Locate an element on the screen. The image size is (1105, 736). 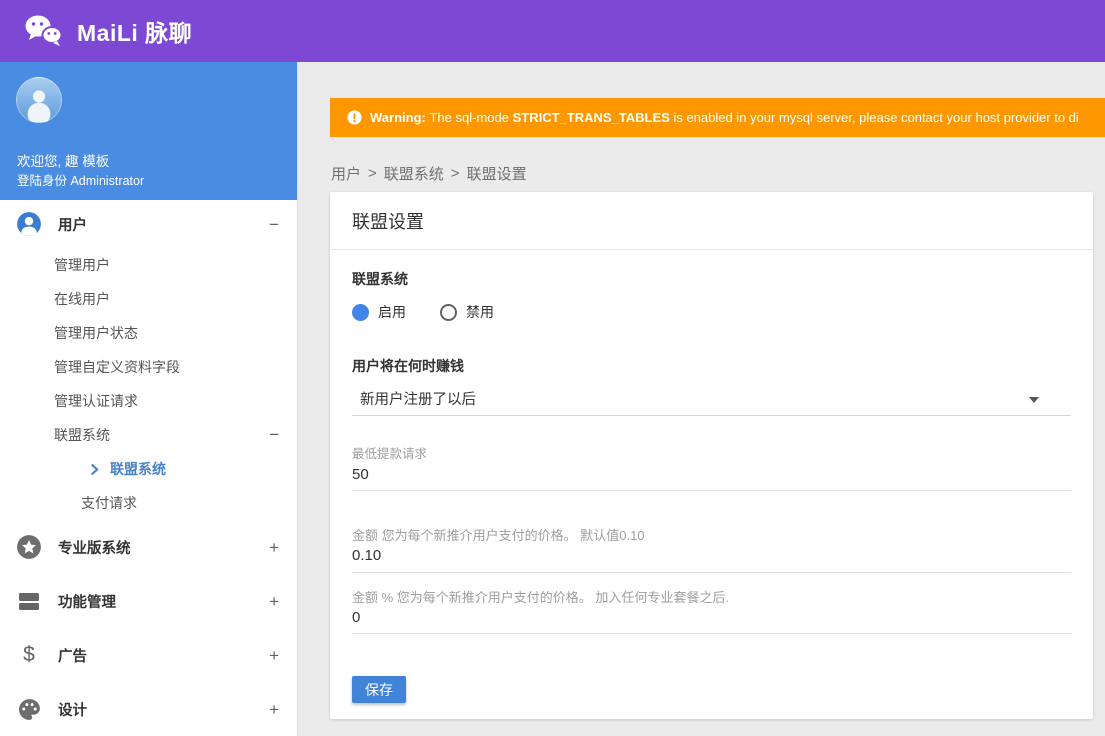
sidebar-item-verification-requests: 管理认证请求 is located at coordinates (148, 401).